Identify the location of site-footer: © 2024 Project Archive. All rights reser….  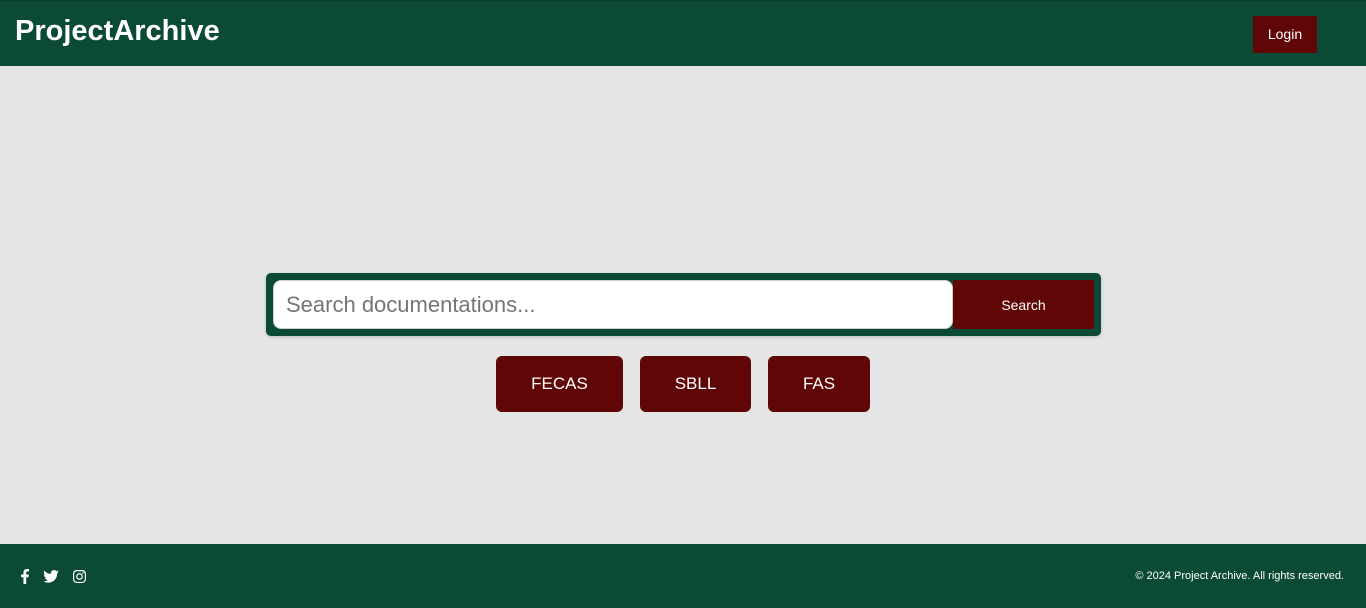
(683, 576).